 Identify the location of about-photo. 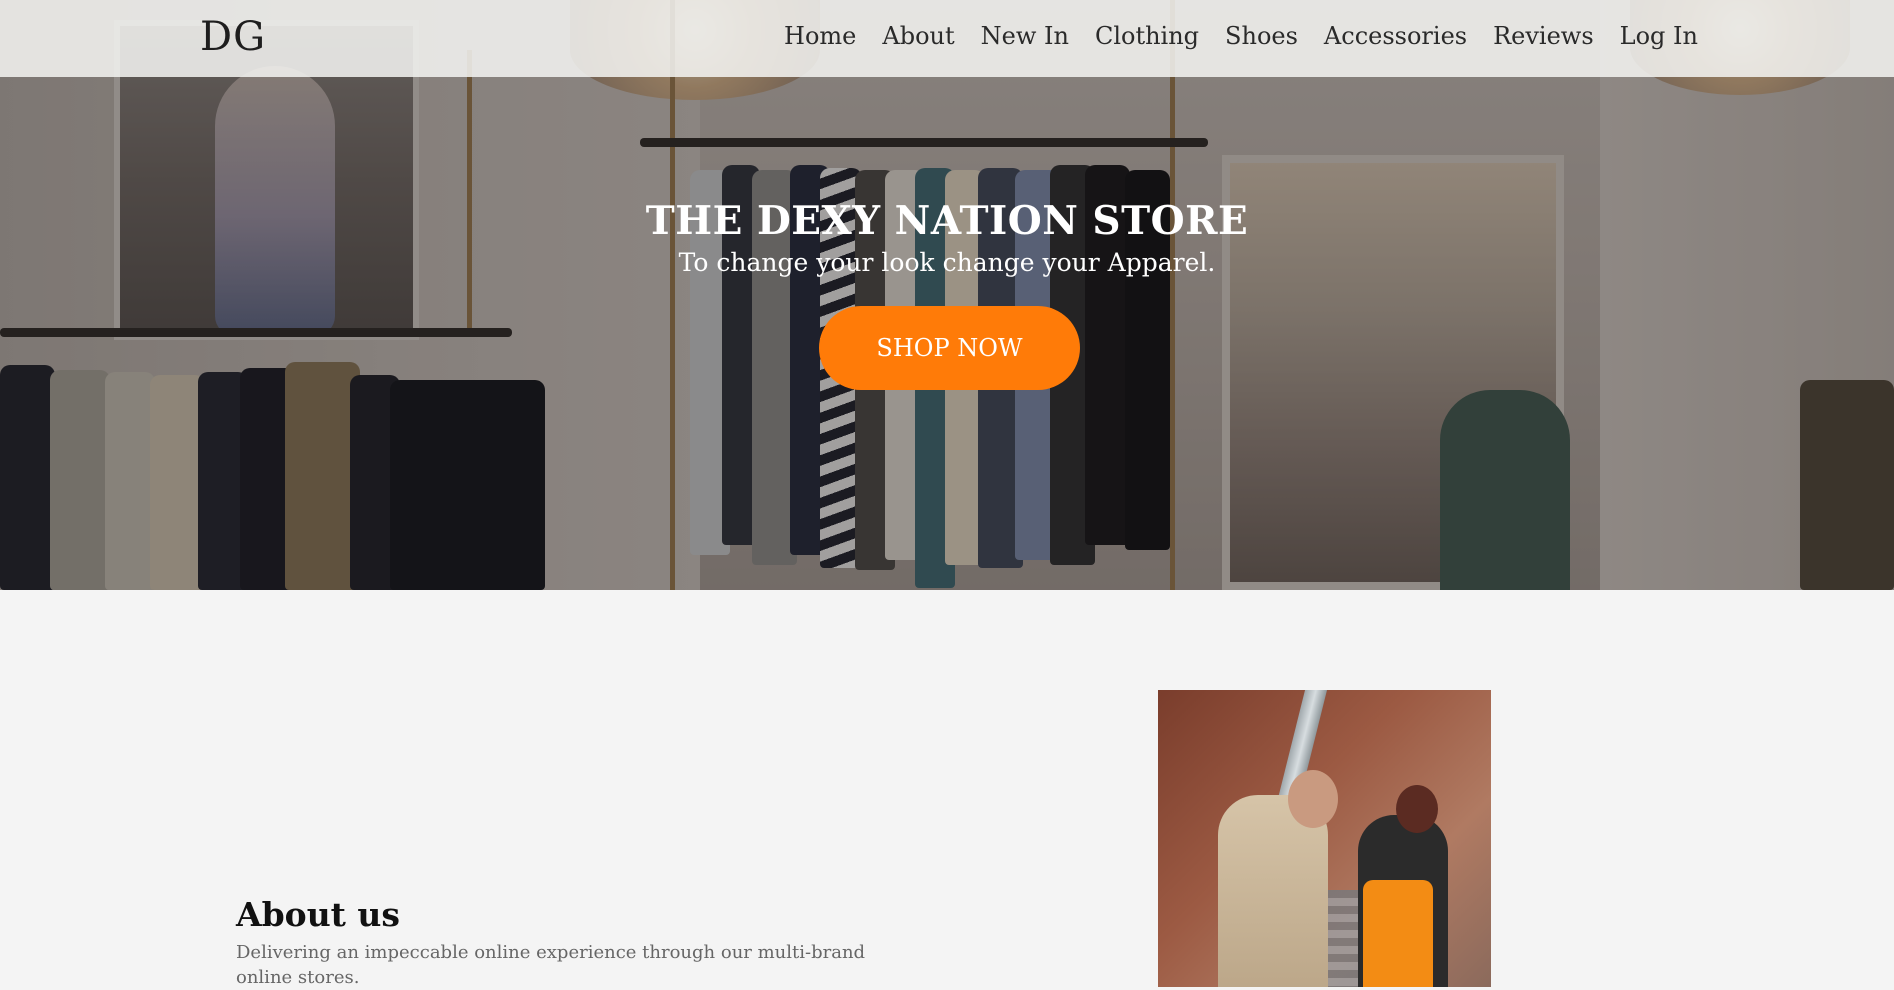
(1324, 838).